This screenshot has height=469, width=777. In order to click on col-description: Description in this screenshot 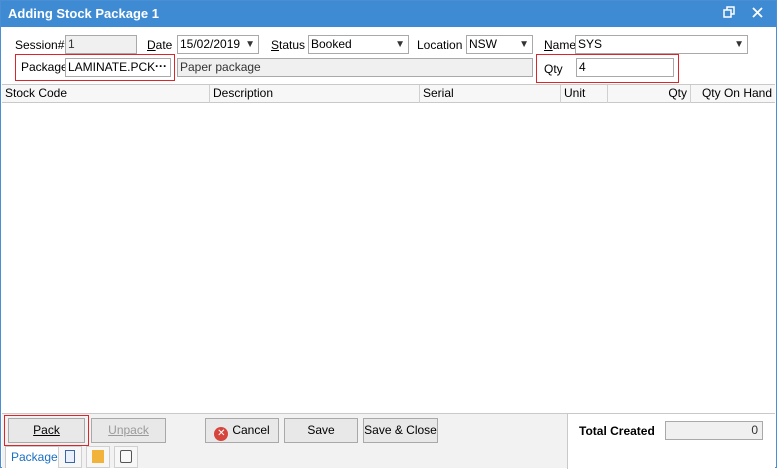, I will do `click(315, 94)`.